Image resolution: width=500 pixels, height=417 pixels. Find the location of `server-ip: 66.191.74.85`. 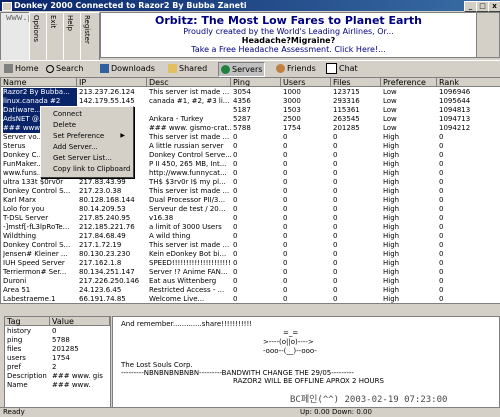

server-ip: 66.191.74.85 is located at coordinates (102, 299).